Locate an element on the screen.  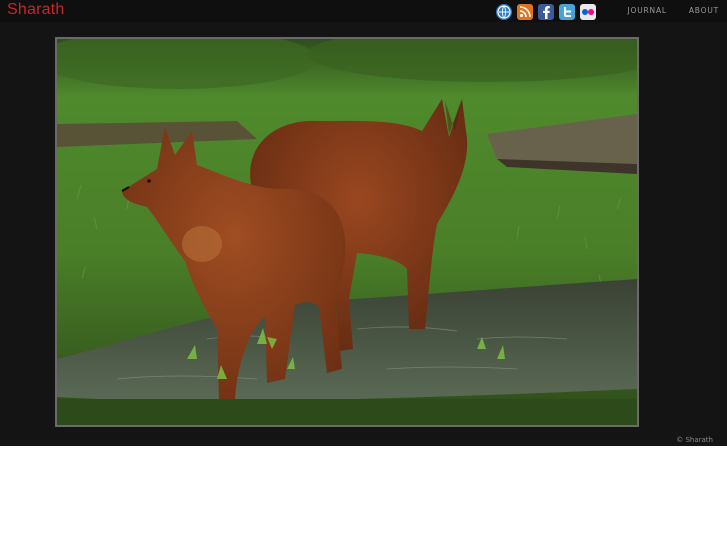
copyright-notice: © Sharath is located at coordinates (694, 440).